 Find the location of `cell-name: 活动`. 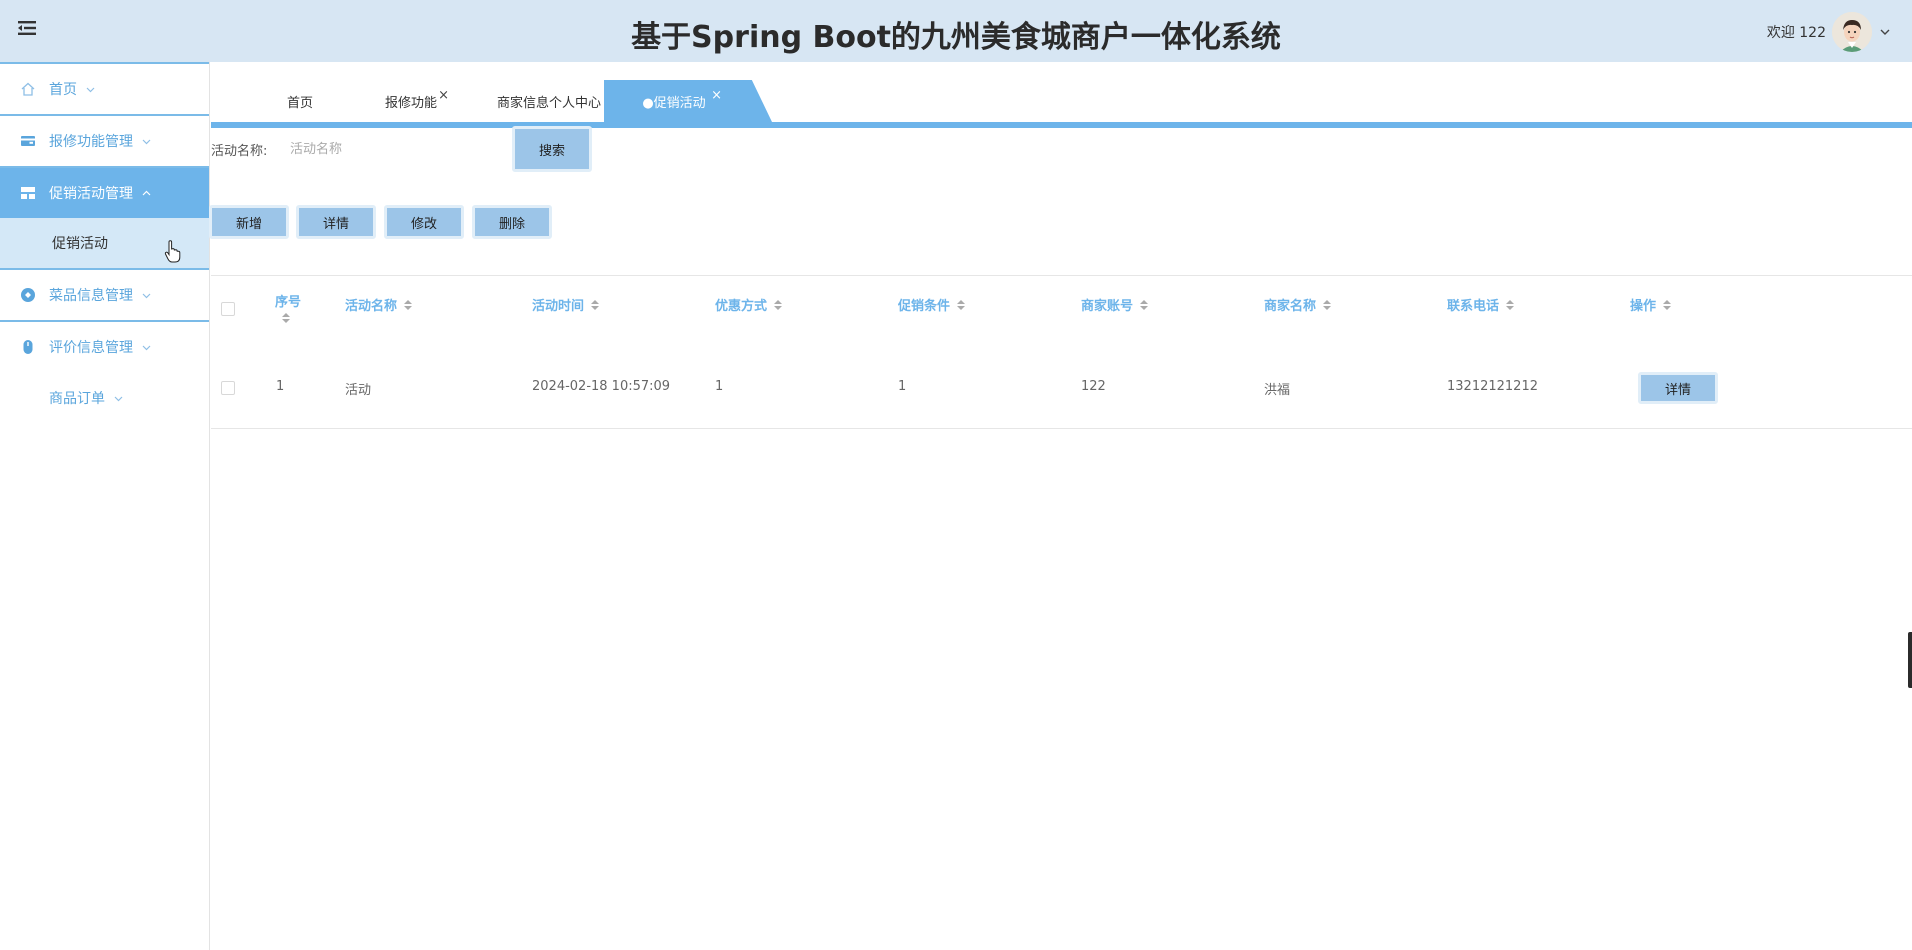

cell-name: 活动 is located at coordinates (358, 390).